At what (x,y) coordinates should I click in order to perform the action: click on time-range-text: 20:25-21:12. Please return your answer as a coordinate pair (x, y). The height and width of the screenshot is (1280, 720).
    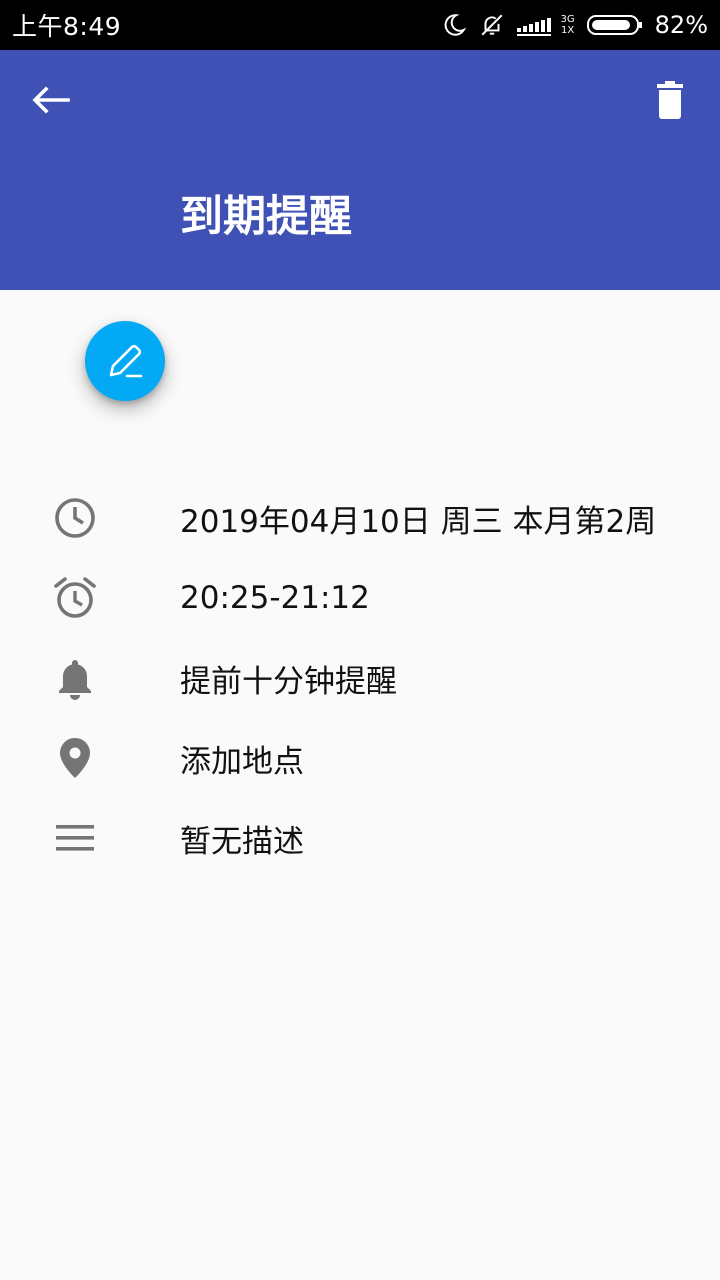
    Looking at the image, I should click on (275, 598).